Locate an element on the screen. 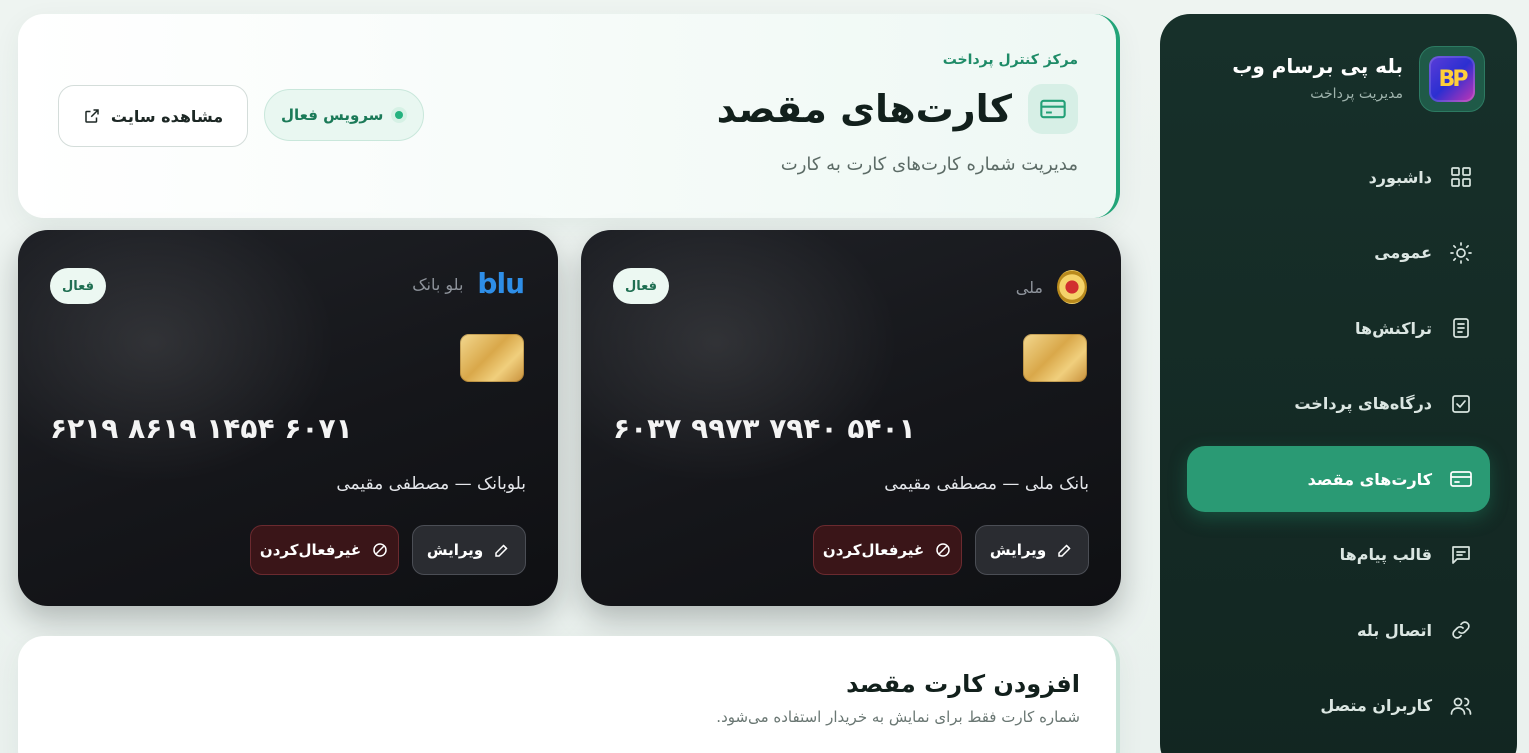 This screenshot has height=753, width=1529. breadcrumb: مرکز کنترل پرداخت is located at coordinates (1010, 60).